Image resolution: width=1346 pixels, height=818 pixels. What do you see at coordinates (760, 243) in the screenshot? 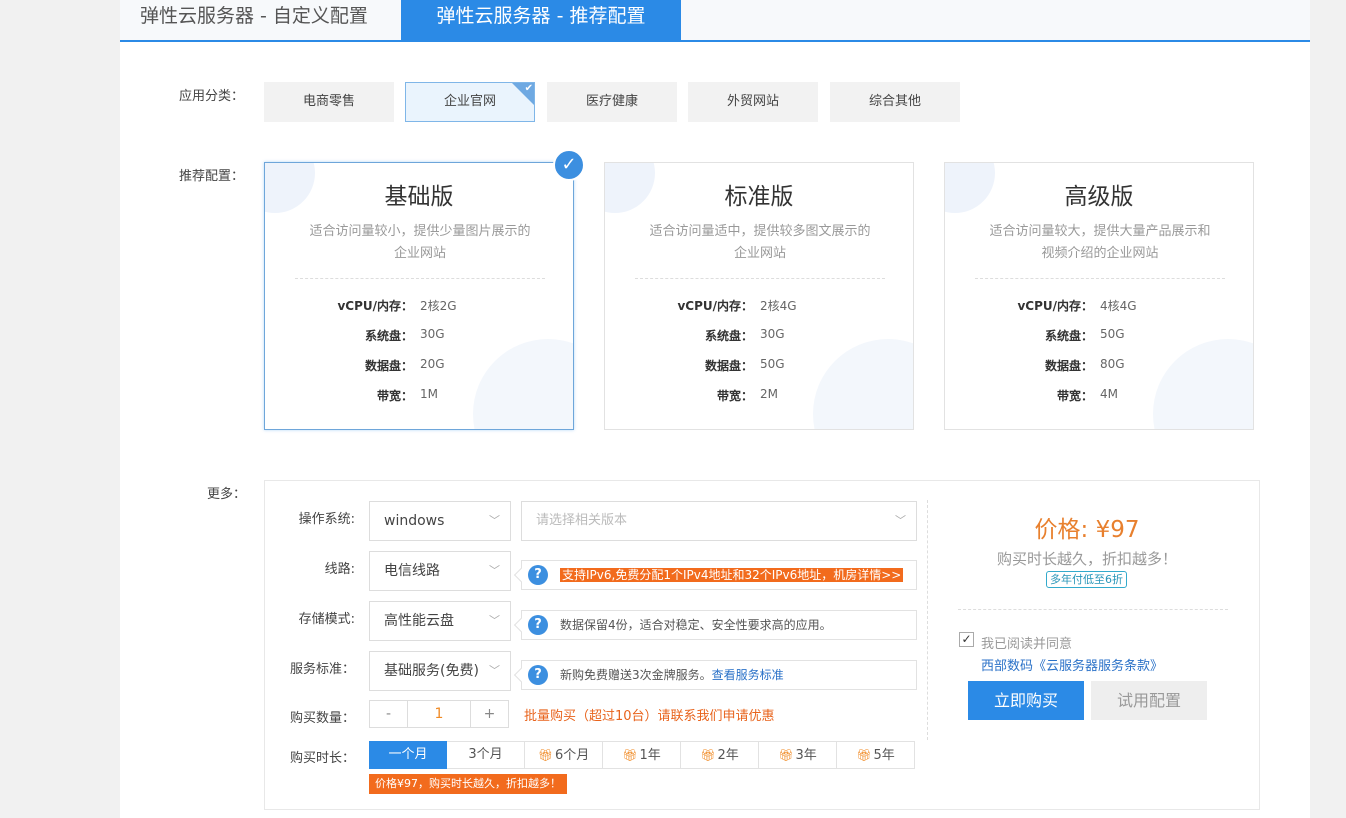
I see `plan-description: 适合访问量适中，提供较多图文展示的 企业网站` at bounding box center [760, 243].